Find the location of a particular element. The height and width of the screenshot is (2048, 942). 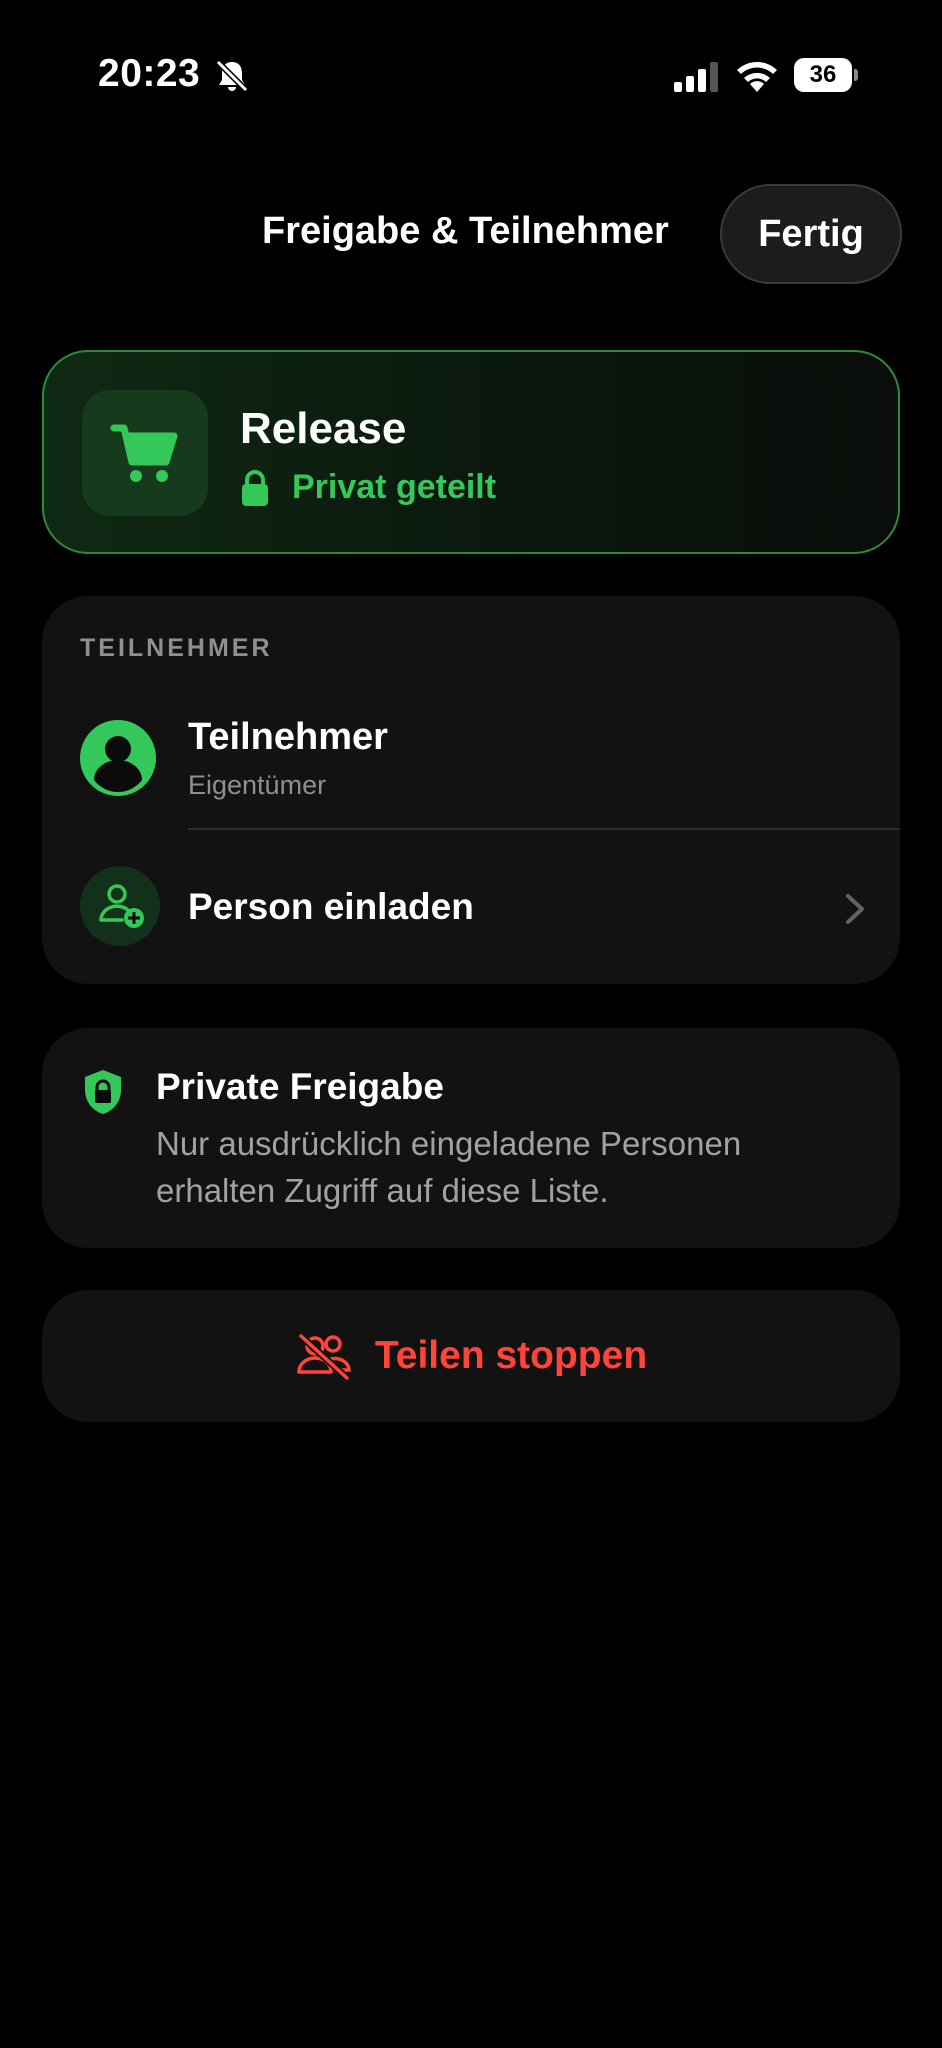

stop-sharing-button: Teilen stoppen is located at coordinates (471, 1356).